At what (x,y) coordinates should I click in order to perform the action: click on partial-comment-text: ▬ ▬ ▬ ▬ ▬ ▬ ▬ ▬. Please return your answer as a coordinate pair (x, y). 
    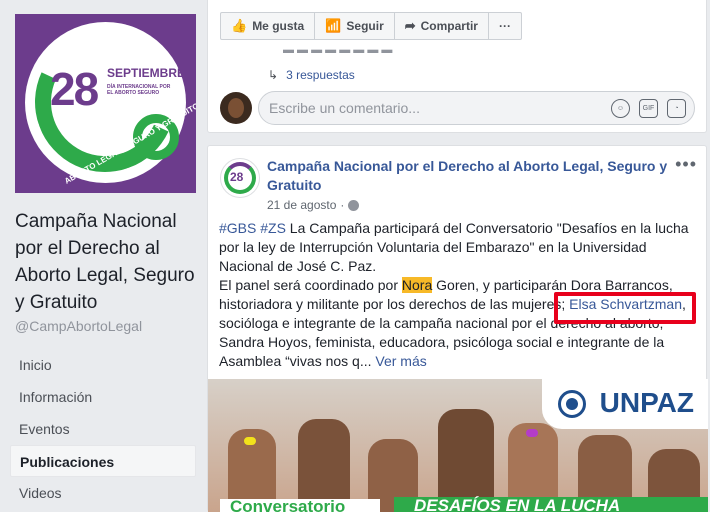
    Looking at the image, I should click on (338, 50).